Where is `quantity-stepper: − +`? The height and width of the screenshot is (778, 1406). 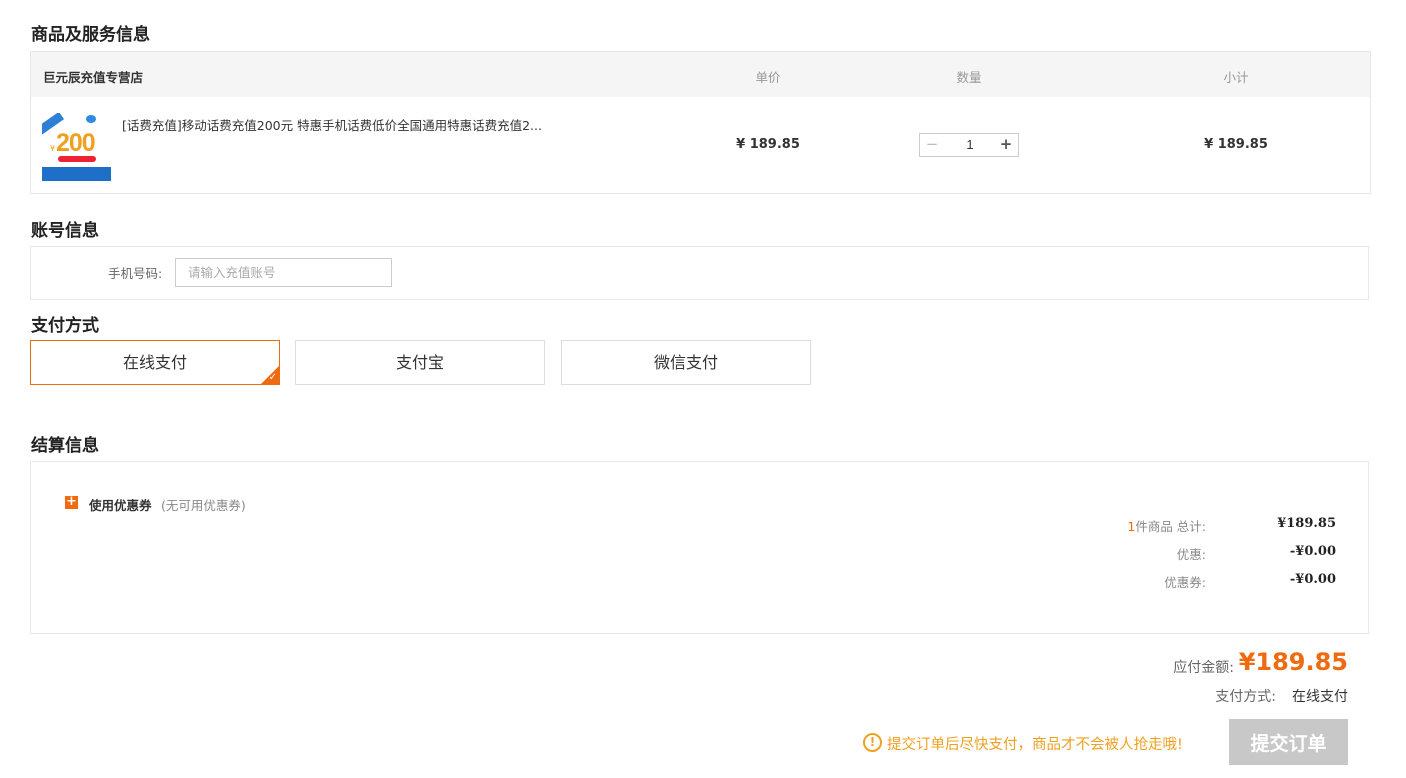 quantity-stepper: − + is located at coordinates (969, 145).